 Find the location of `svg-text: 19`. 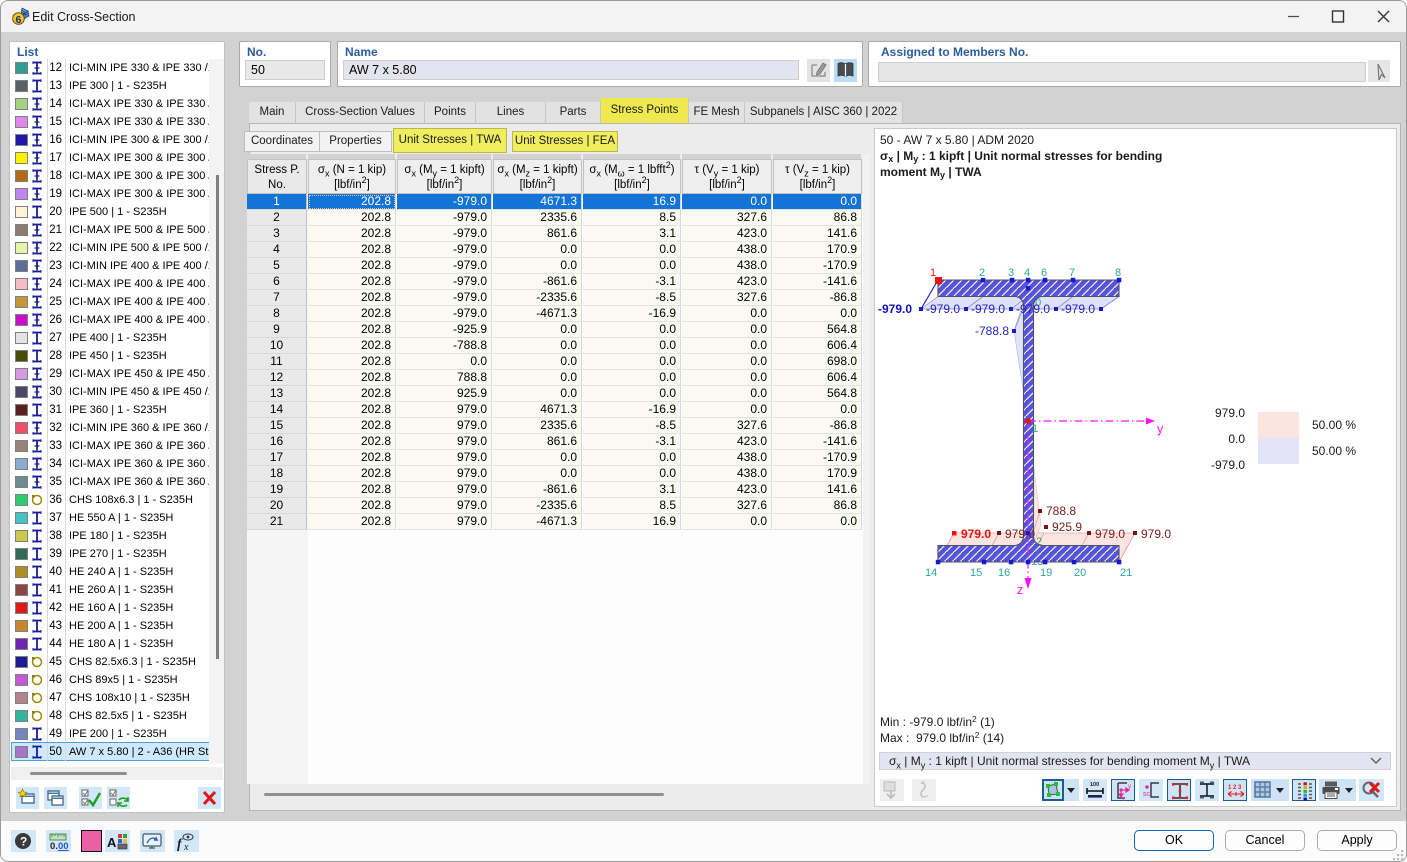

svg-text: 19 is located at coordinates (1046, 573).